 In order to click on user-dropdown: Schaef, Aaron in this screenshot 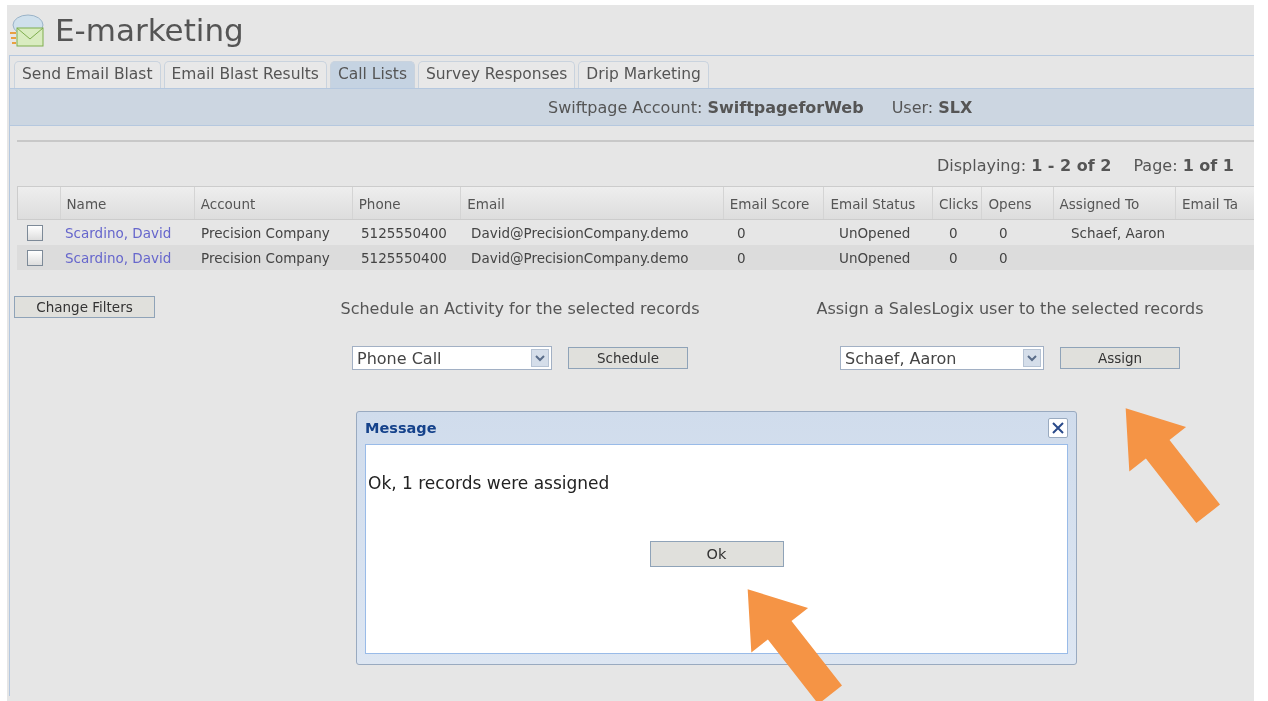, I will do `click(942, 358)`.